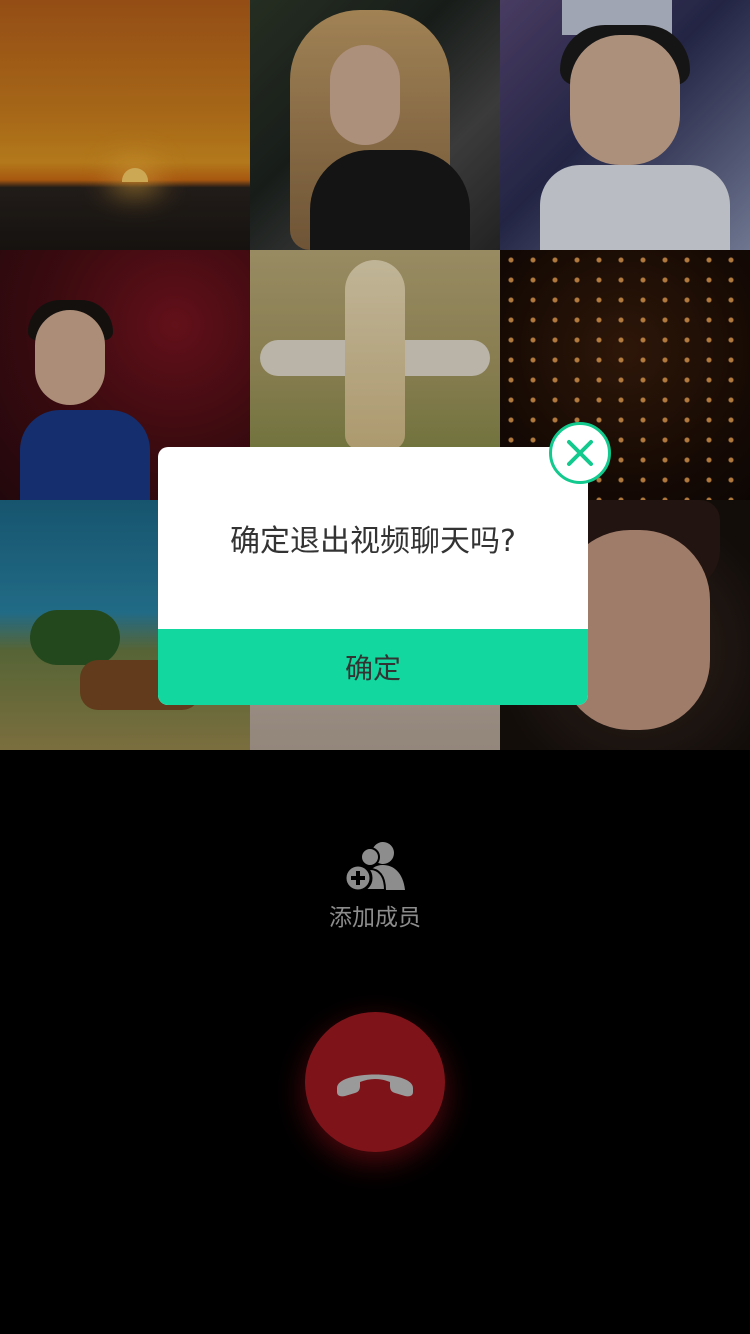  I want to click on close-icon, so click(580, 453).